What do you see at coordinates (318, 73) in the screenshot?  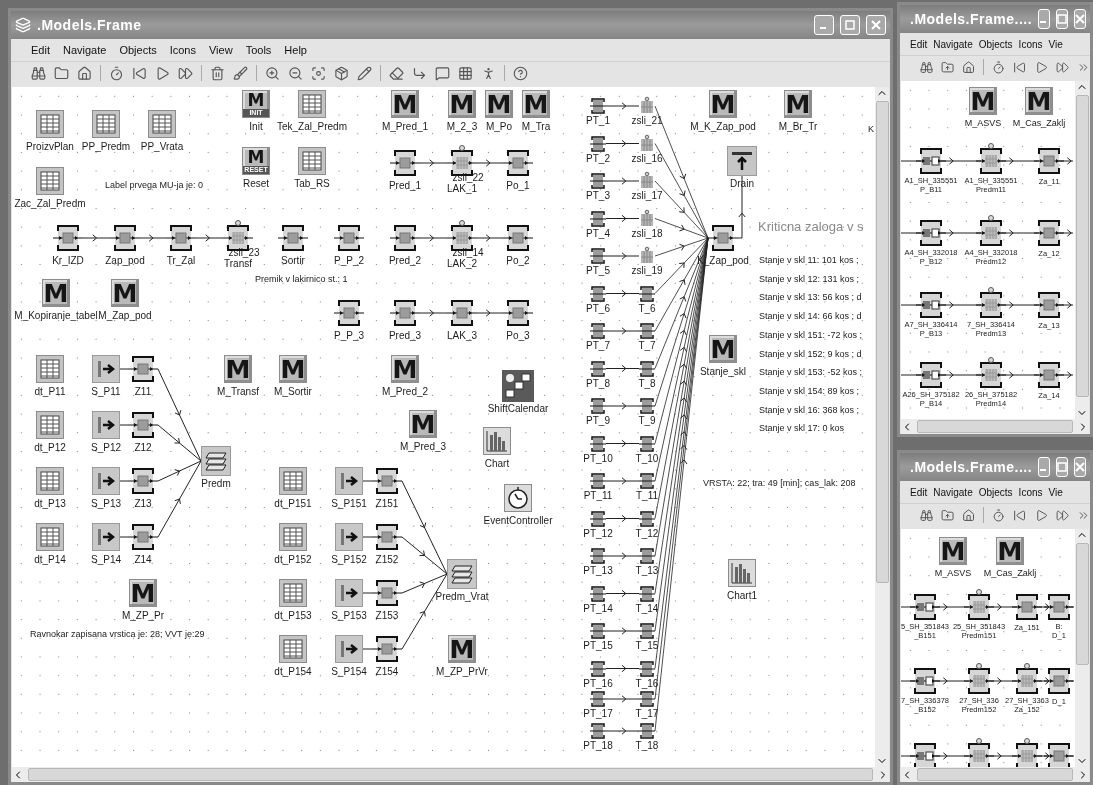 I see `focus-icon` at bounding box center [318, 73].